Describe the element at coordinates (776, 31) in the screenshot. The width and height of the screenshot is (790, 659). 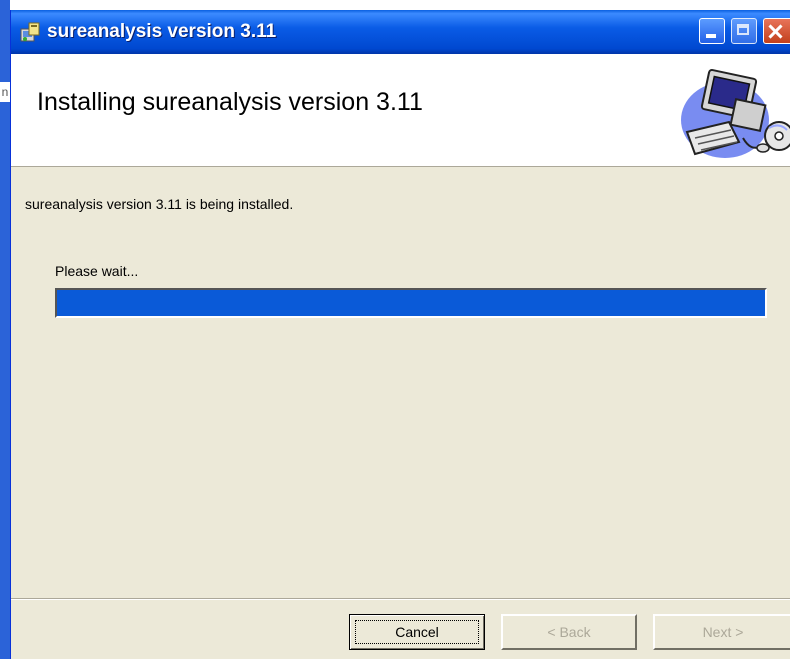
I see `close-icon` at that location.